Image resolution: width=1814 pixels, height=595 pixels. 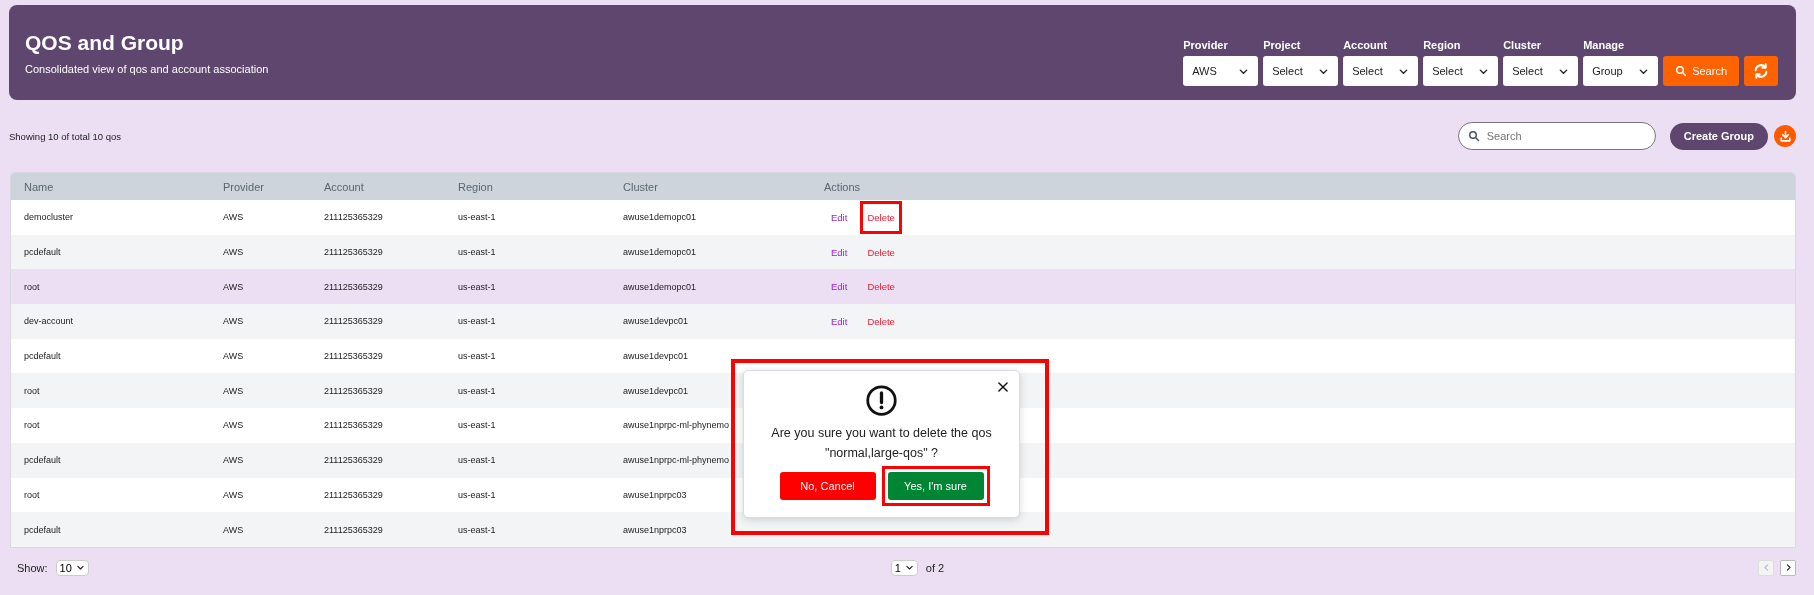 What do you see at coordinates (935, 567) in the screenshot?
I see `page-total: of 2` at bounding box center [935, 567].